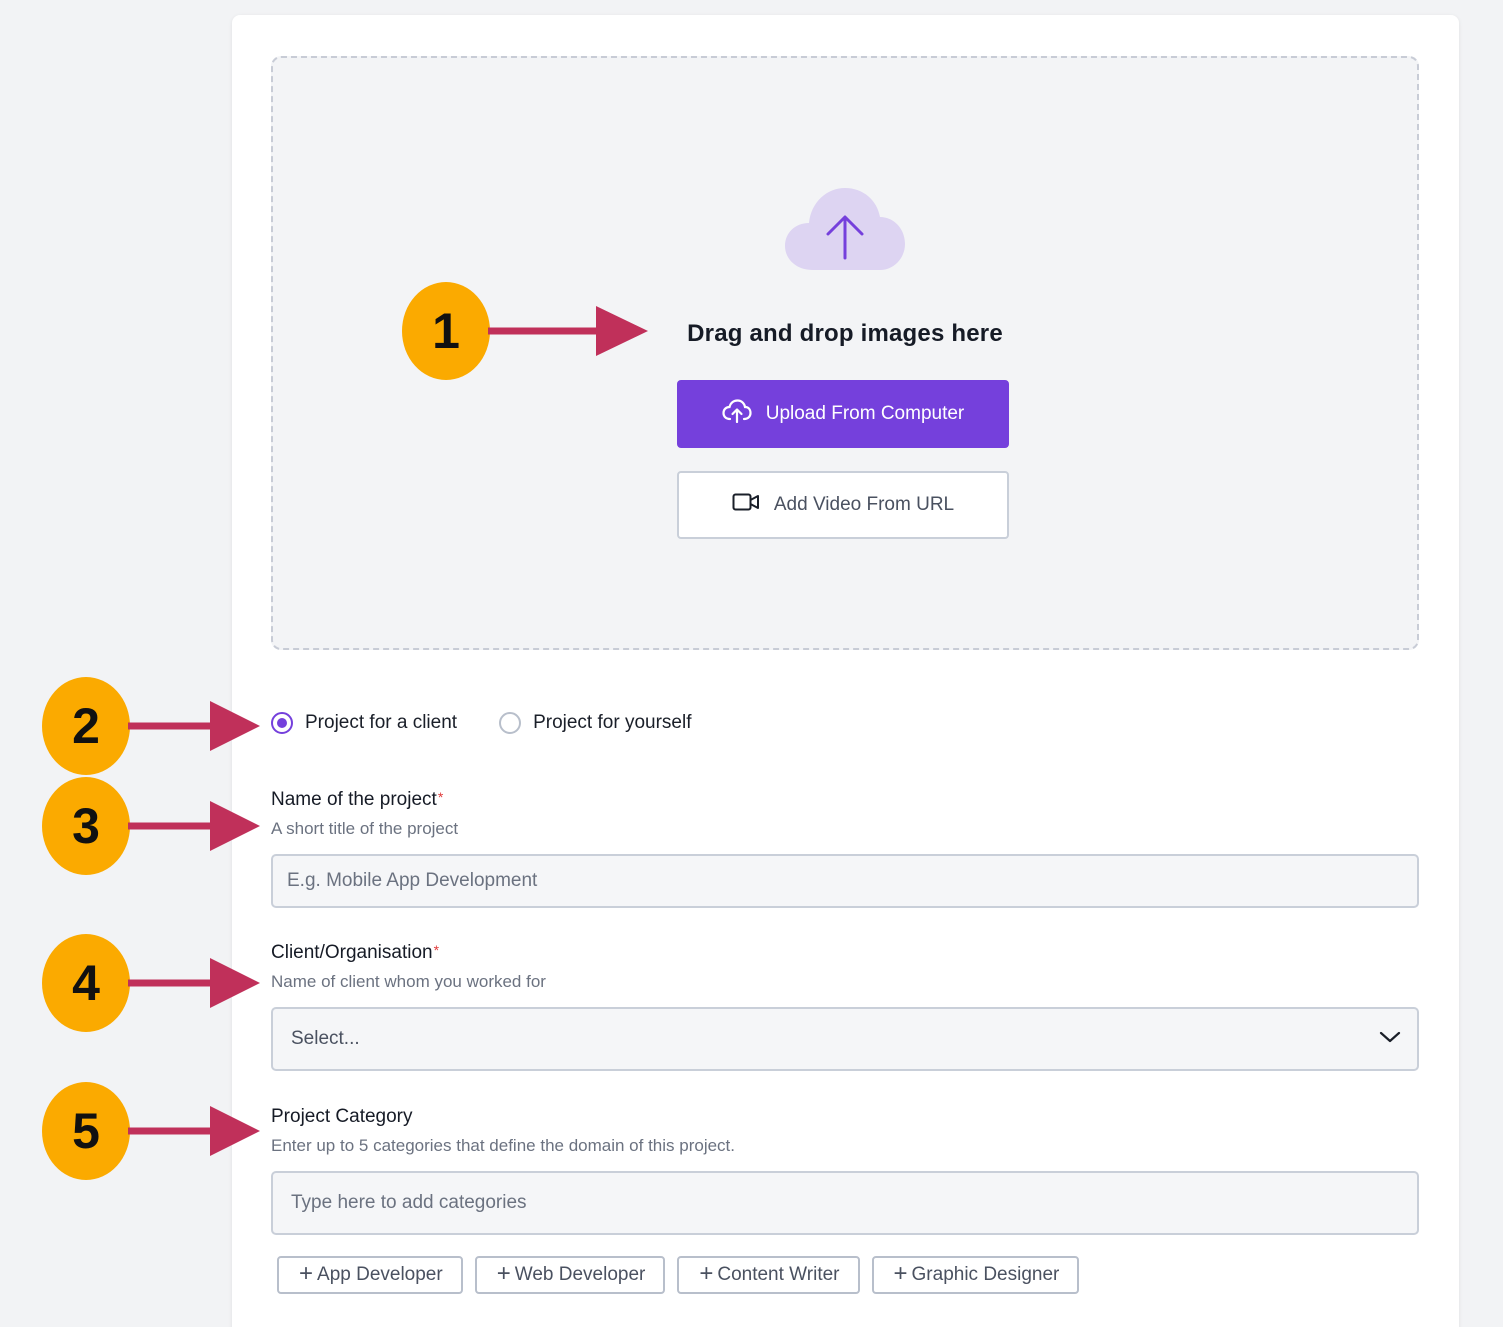  I want to click on cloud-upload-small-icon, so click(737, 414).